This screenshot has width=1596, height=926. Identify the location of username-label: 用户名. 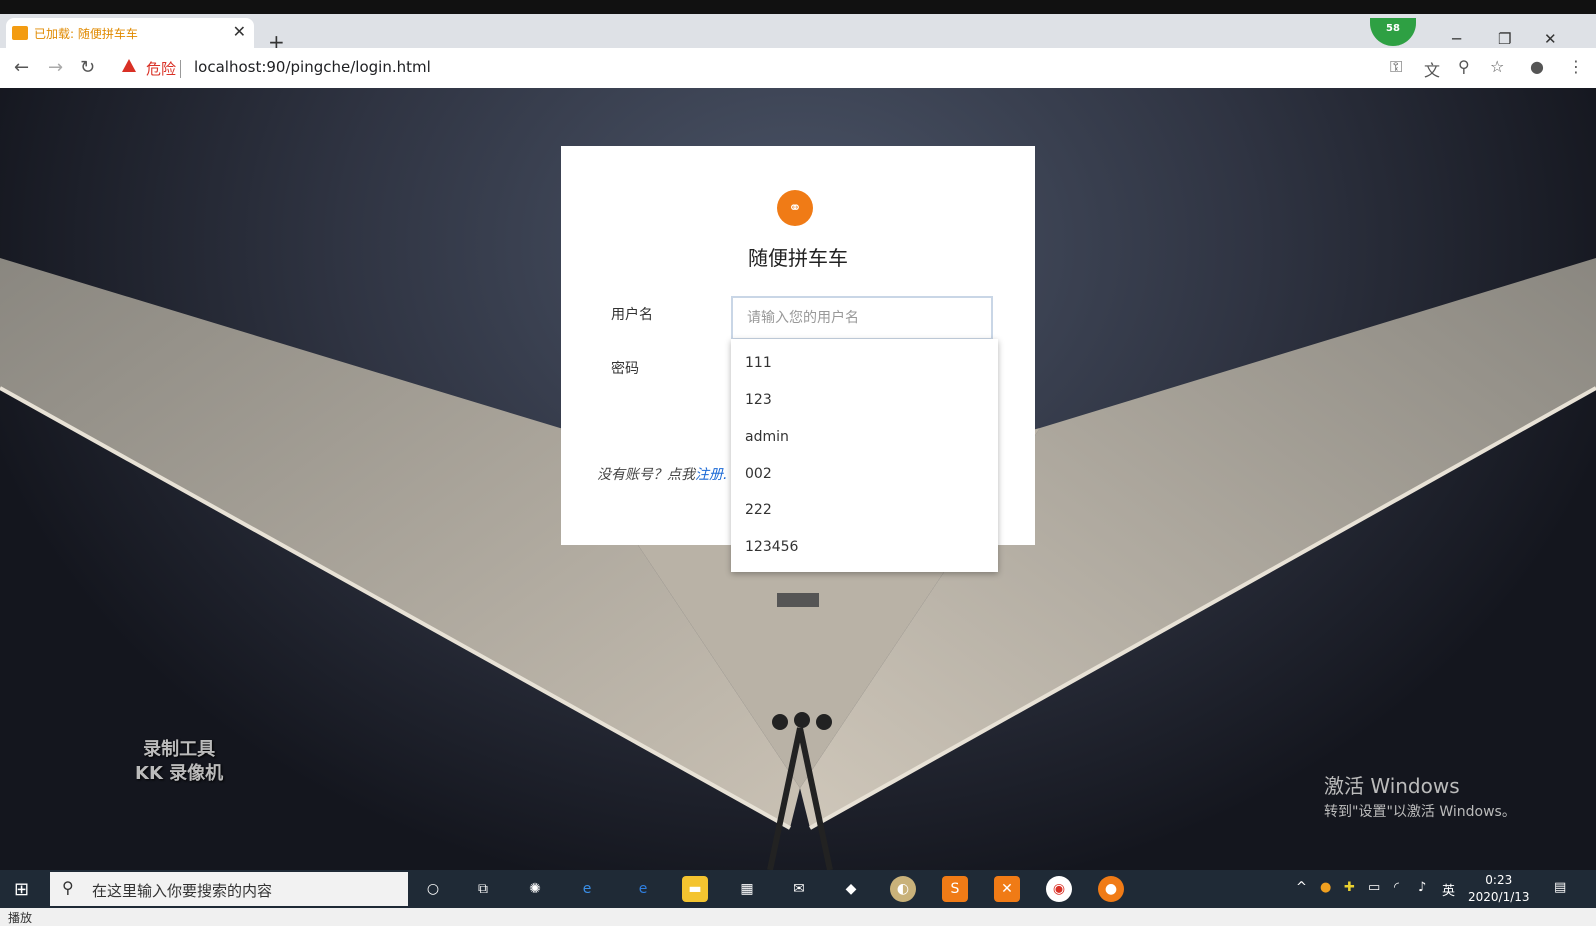
(632, 315).